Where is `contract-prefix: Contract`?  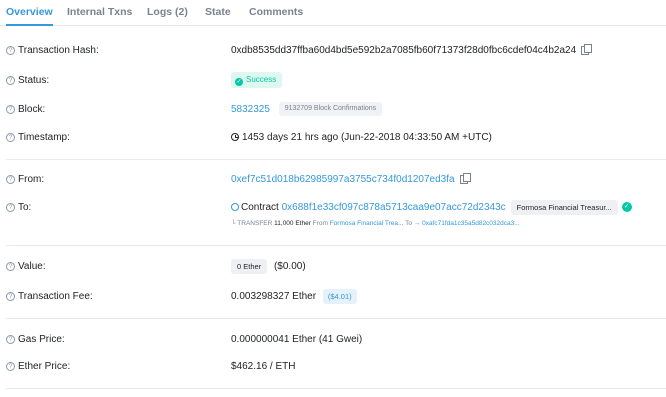 contract-prefix: Contract is located at coordinates (260, 207).